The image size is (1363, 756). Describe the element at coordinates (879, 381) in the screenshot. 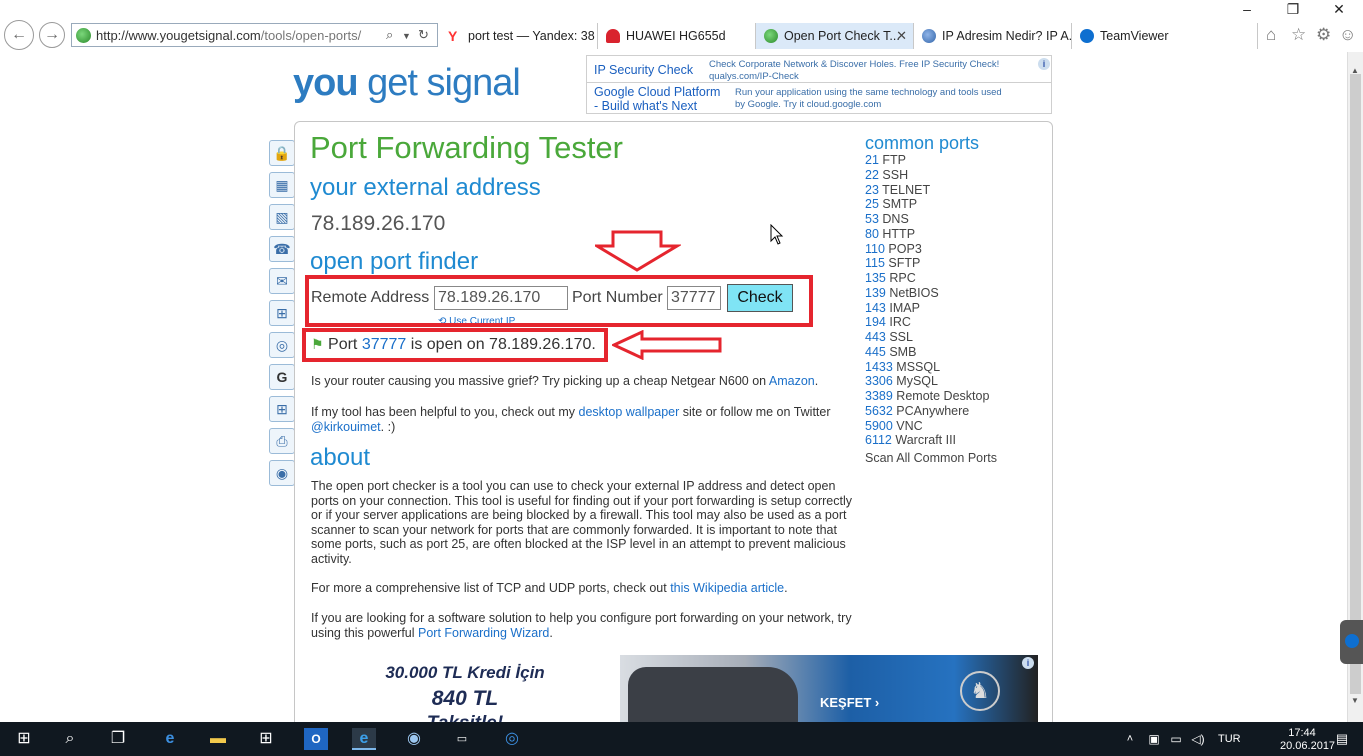

I see `port-number: 3306` at that location.